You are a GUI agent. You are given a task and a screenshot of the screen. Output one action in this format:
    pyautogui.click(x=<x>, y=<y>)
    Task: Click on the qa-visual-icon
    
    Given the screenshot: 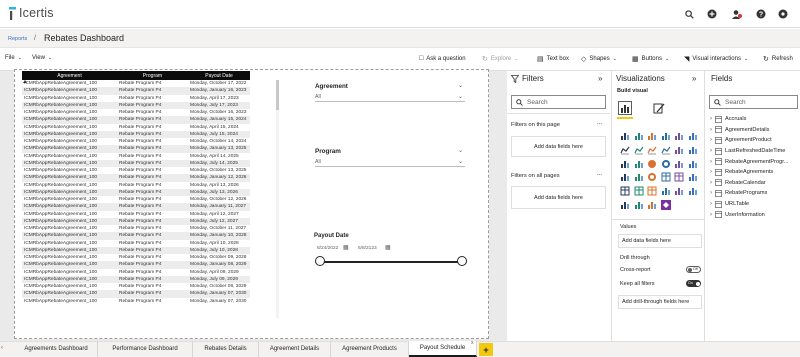 What is the action you would take?
    pyautogui.click(x=639, y=205)
    